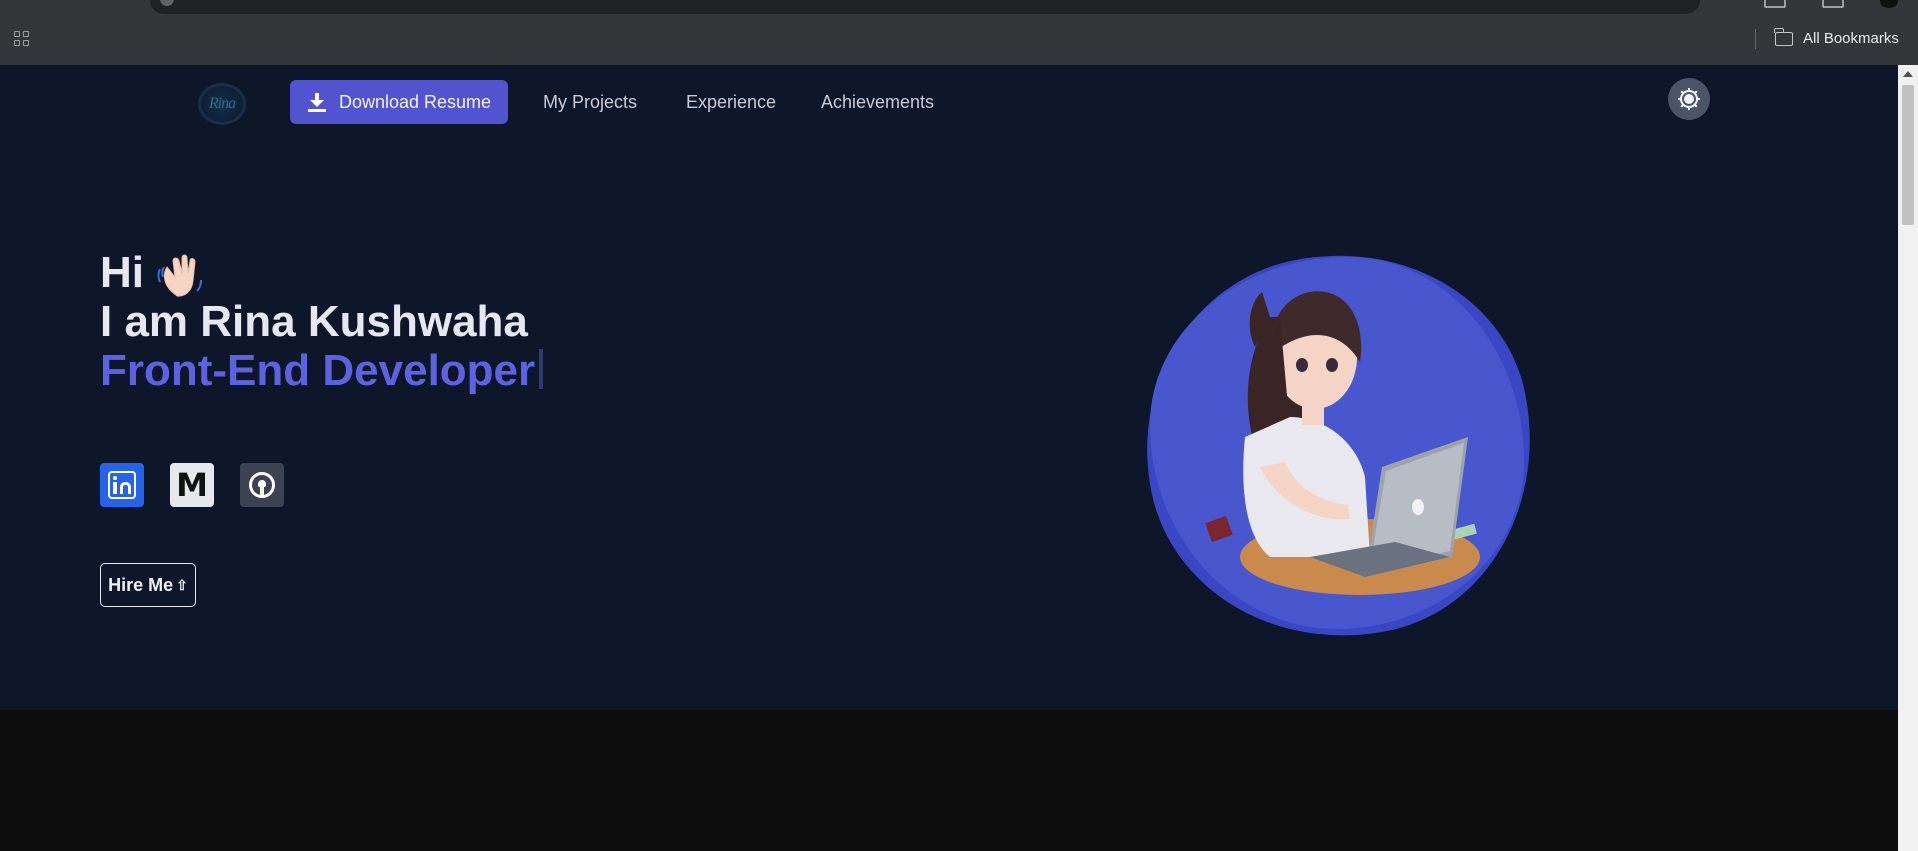  I want to click on scroll-up-icon, so click(1908, 74).